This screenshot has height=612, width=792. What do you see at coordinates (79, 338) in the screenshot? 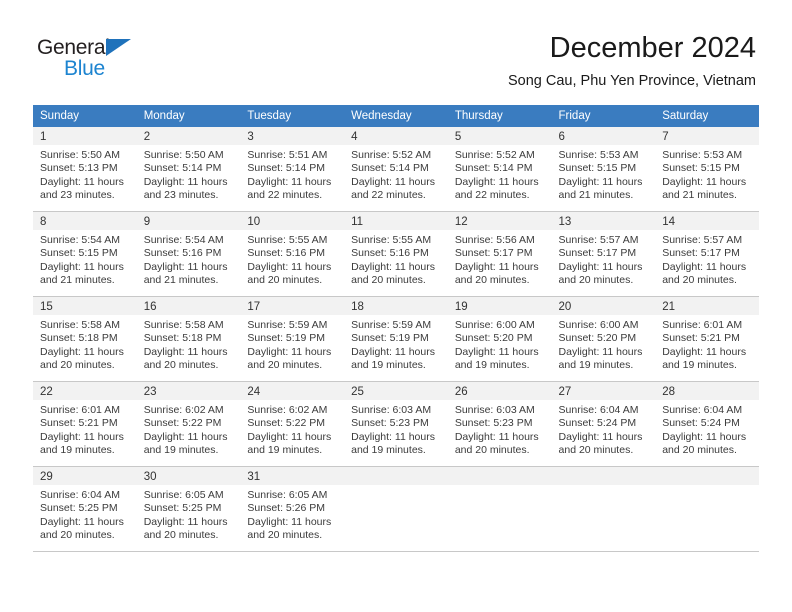
I see `sunset-text: Sunset: 5:18 PM` at bounding box center [79, 338].